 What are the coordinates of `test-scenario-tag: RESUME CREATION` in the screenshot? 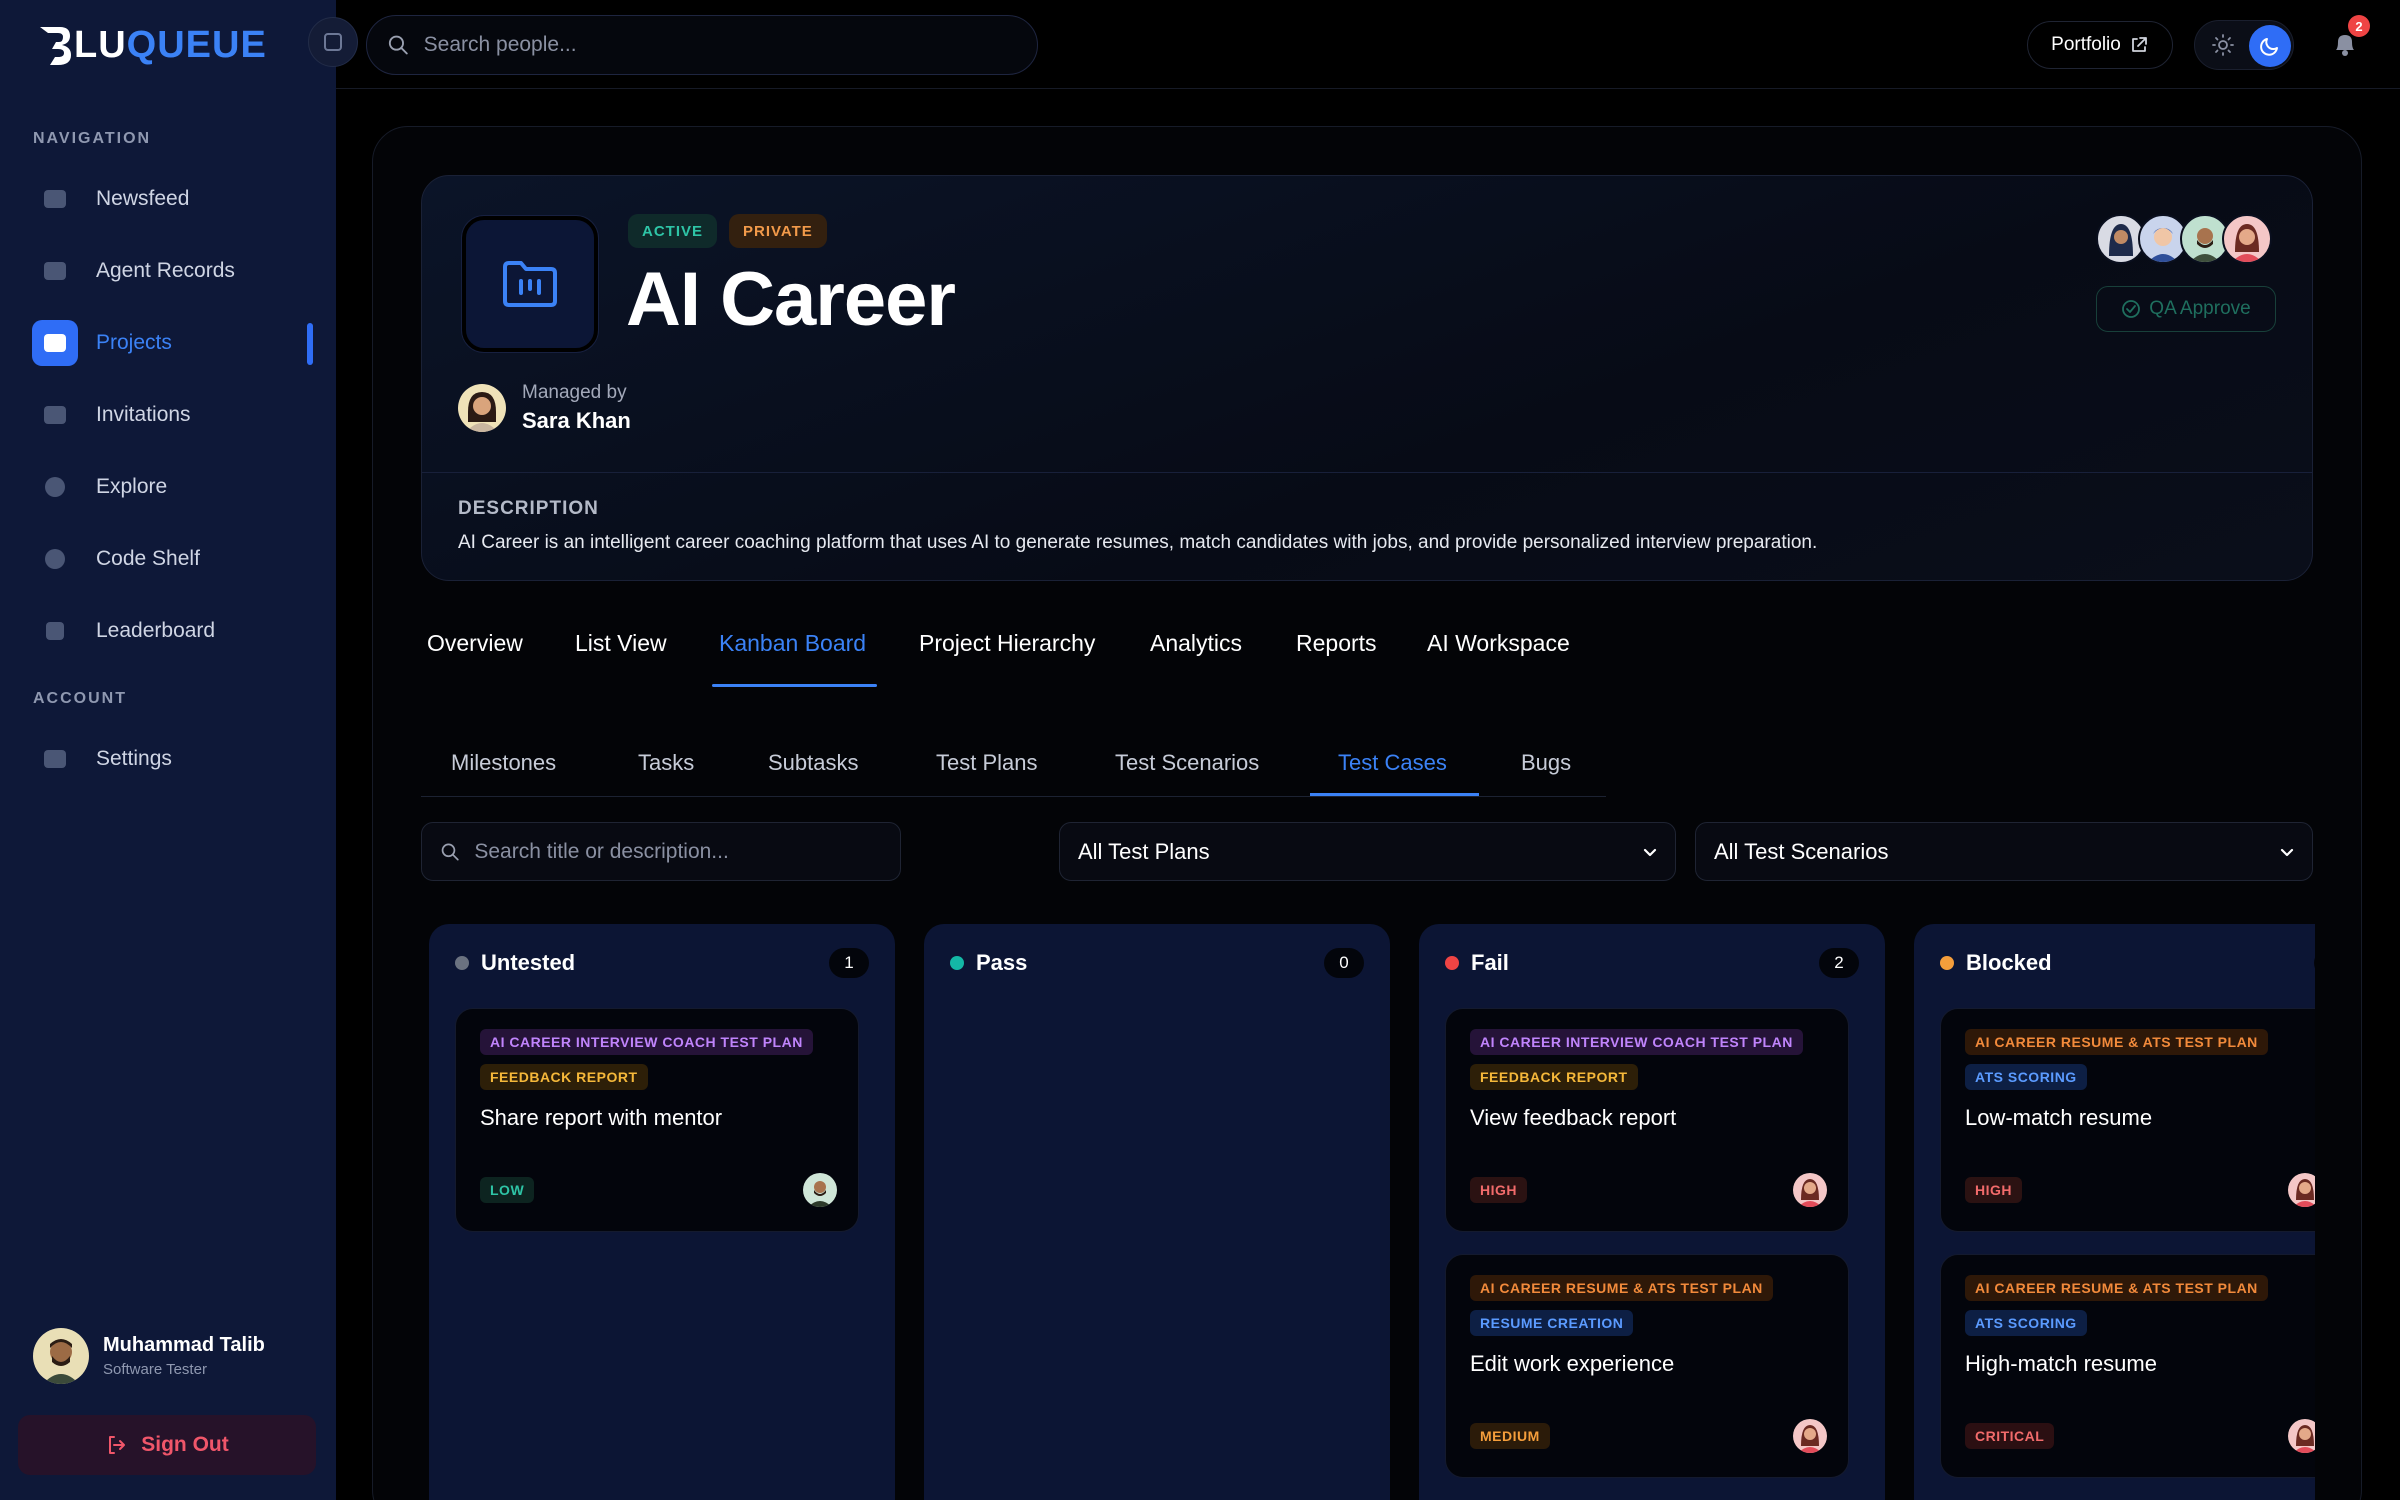 It's located at (1552, 1323).